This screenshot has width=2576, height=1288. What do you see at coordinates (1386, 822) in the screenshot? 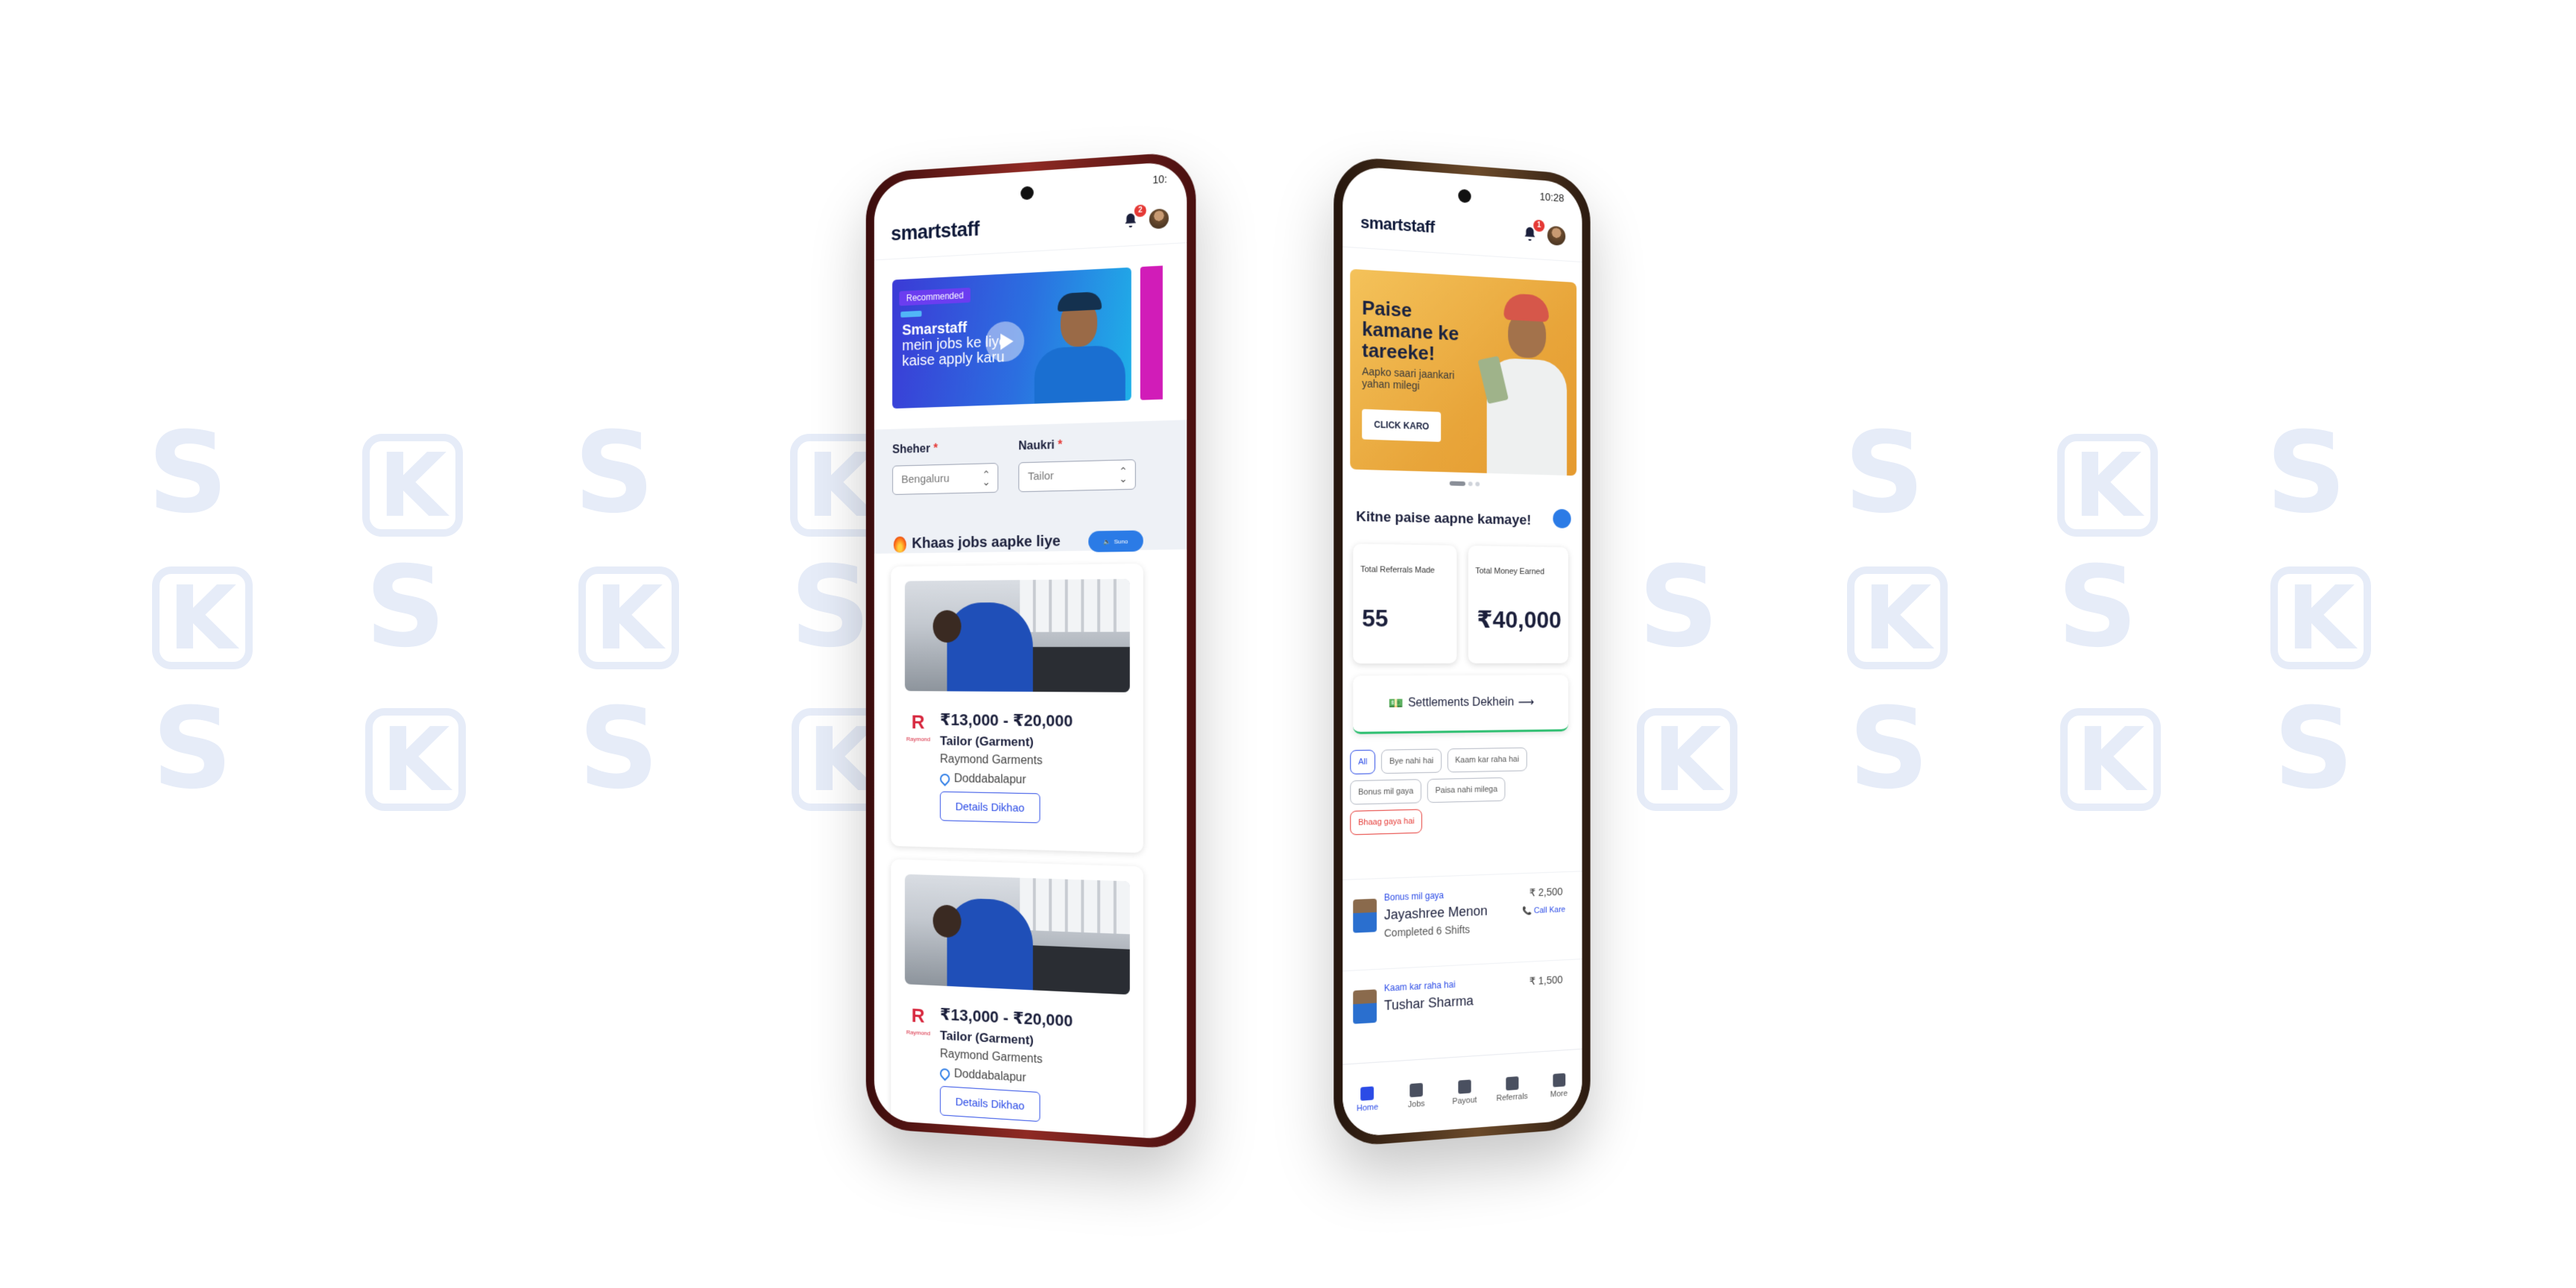
I see `chip-filter: Bhaag gaya hai` at bounding box center [1386, 822].